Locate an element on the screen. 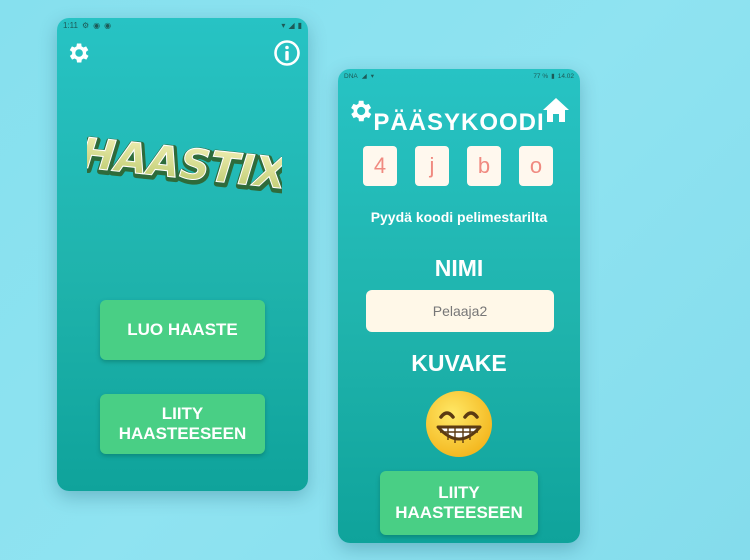 The width and height of the screenshot is (750, 560). name-label: NIMI is located at coordinates (459, 268).